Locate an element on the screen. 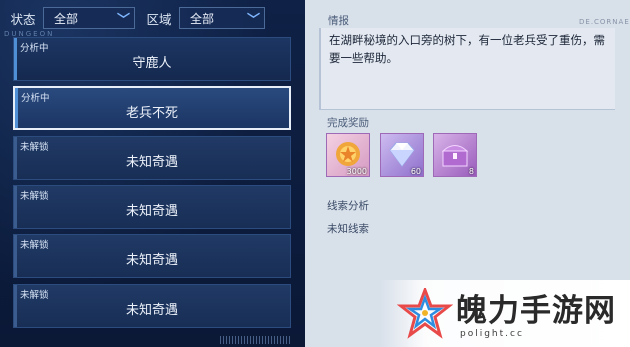 The height and width of the screenshot is (347, 630). clue-title: 线索分析 is located at coordinates (348, 206).